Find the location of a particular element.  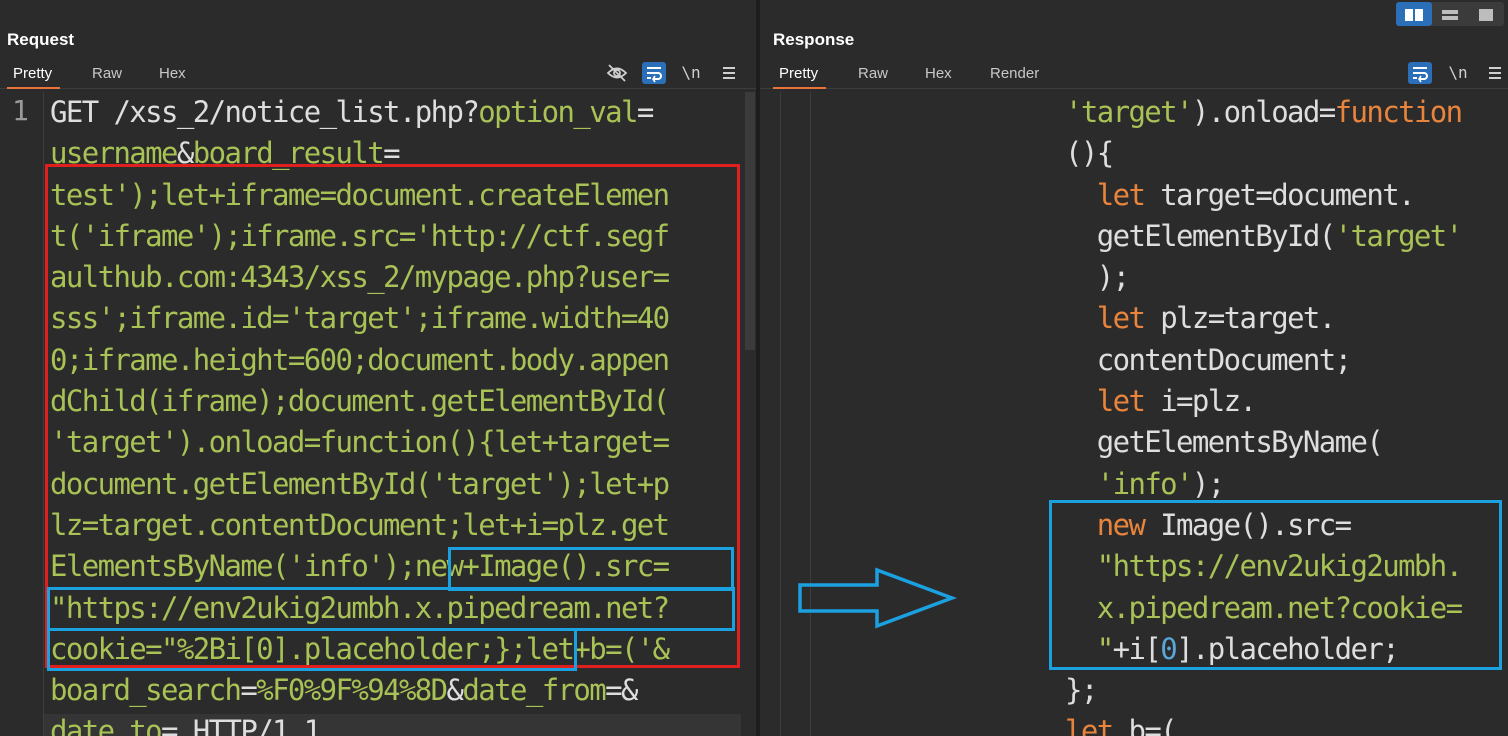

code-line: board_search=%F0%9F%94%8D&date_from=& is located at coordinates (359, 690).